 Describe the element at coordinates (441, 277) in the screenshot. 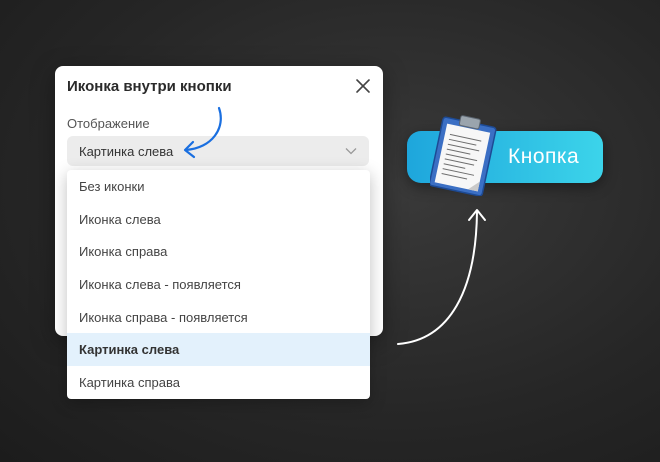

I see `white-arrow-icon` at that location.